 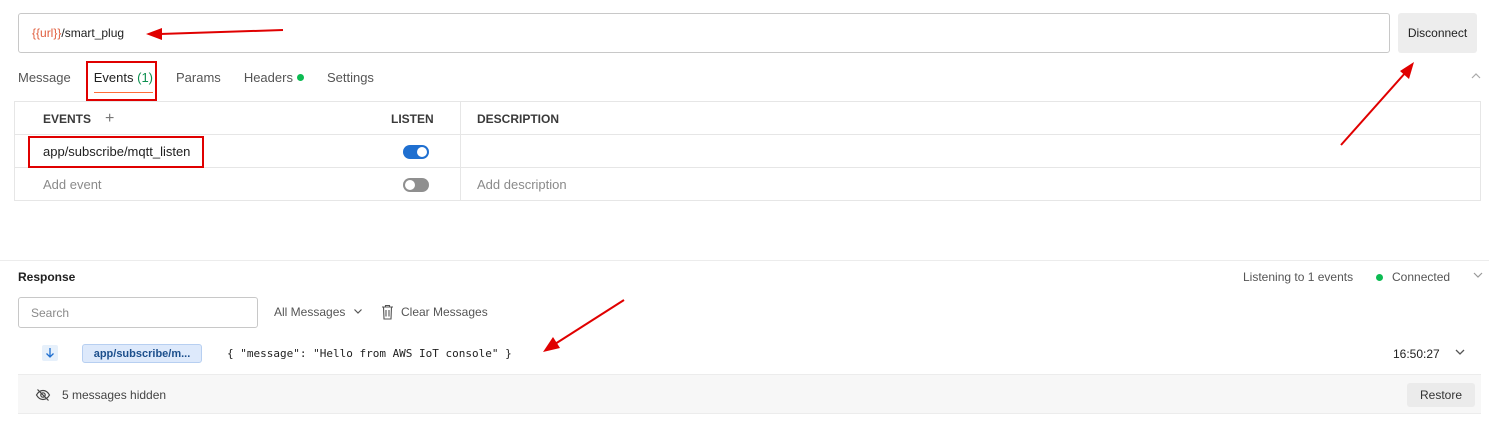 I want to click on tab-label: Headers, so click(x=268, y=77).